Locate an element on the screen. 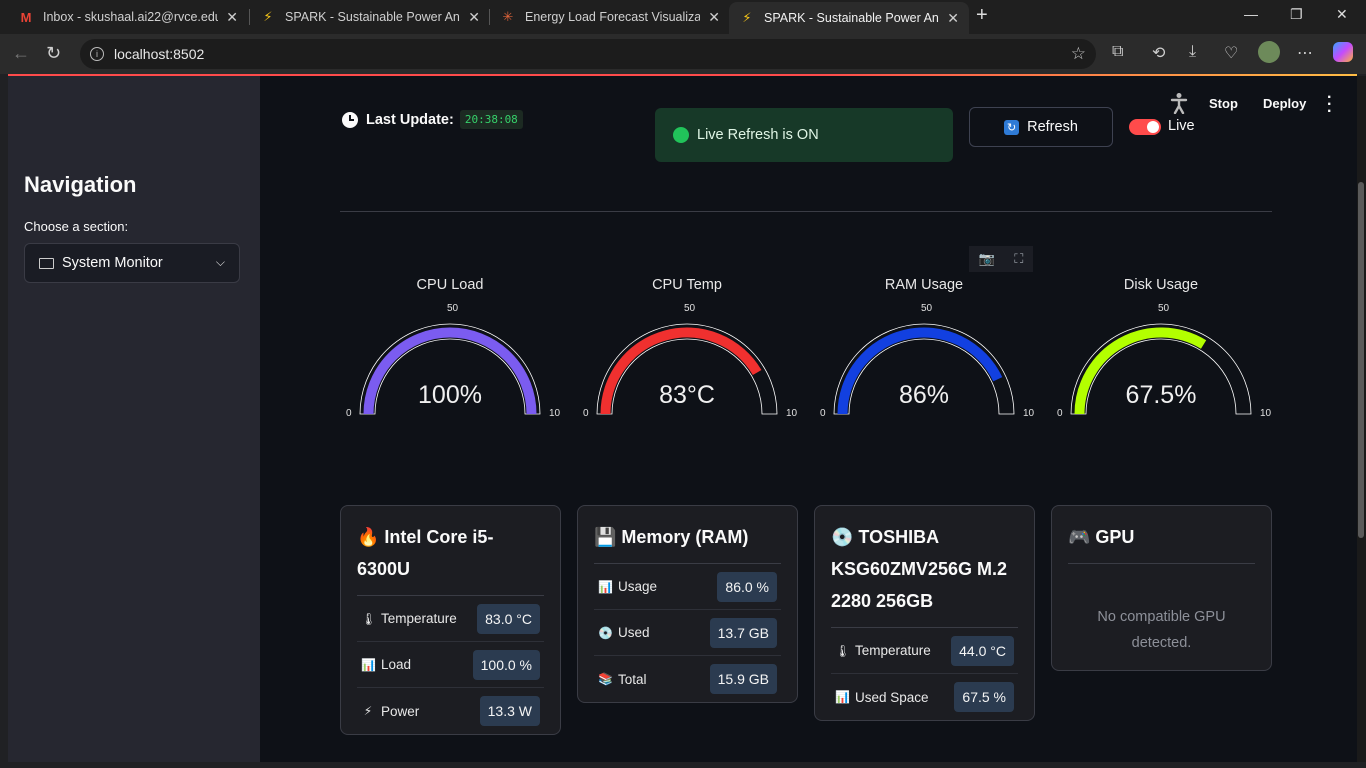 Image resolution: width=1366 pixels, height=768 pixels. new-tab-icon: + is located at coordinates (982, 15).